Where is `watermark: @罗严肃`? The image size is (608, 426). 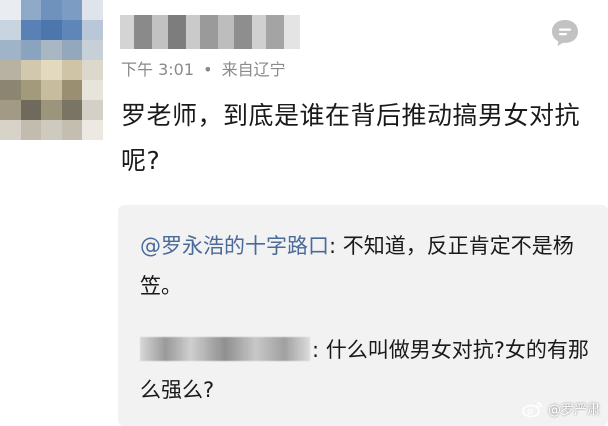
watermark: @罗严肃 is located at coordinates (561, 408).